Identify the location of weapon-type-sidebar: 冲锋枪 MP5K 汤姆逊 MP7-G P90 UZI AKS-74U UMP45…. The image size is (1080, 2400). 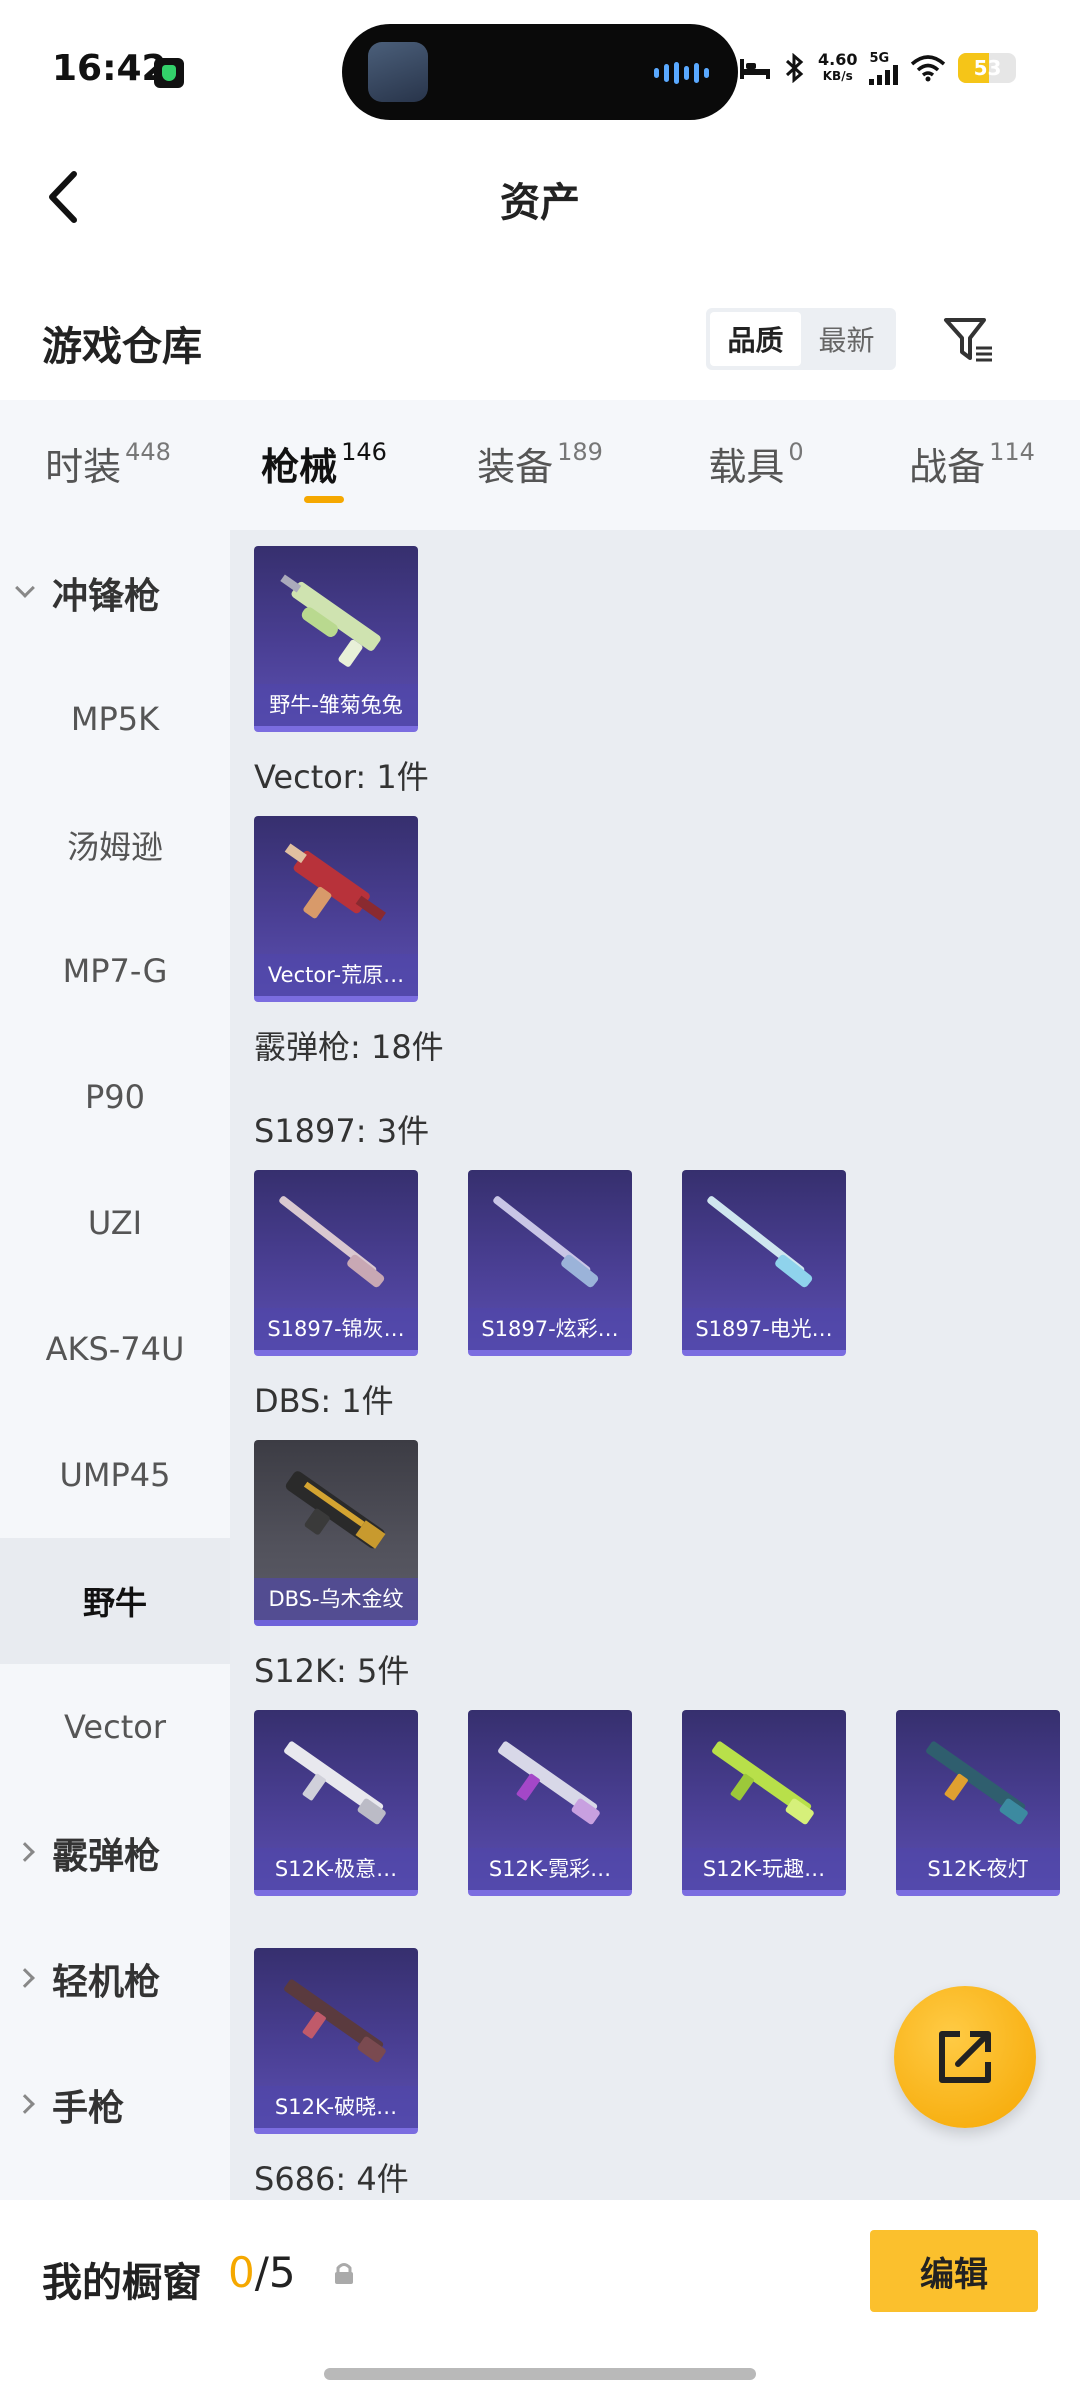
(115, 1365).